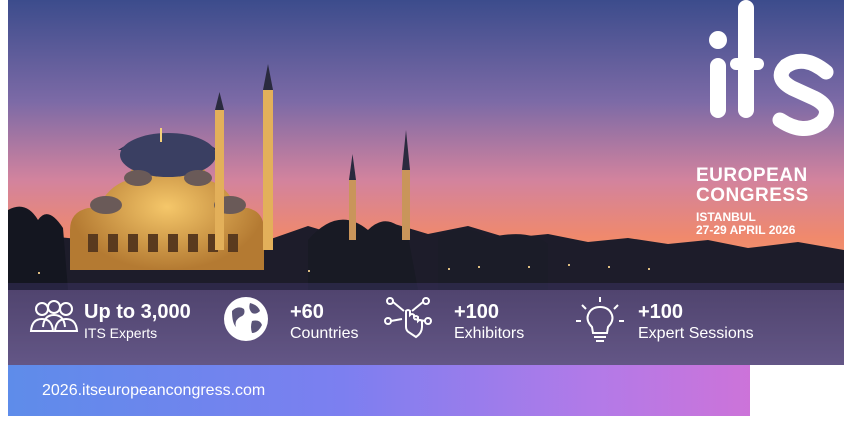  What do you see at coordinates (477, 312) in the screenshot?
I see `stat-exhibitors-number: +100` at bounding box center [477, 312].